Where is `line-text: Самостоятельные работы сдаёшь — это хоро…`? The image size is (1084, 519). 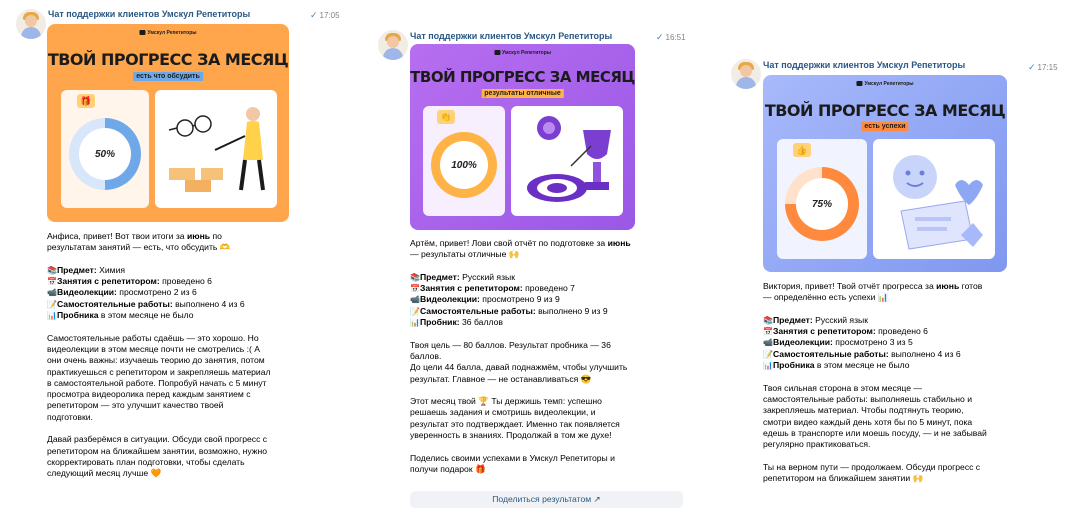 line-text: Самостоятельные работы сдаёшь — это хоро… is located at coordinates (153, 337).